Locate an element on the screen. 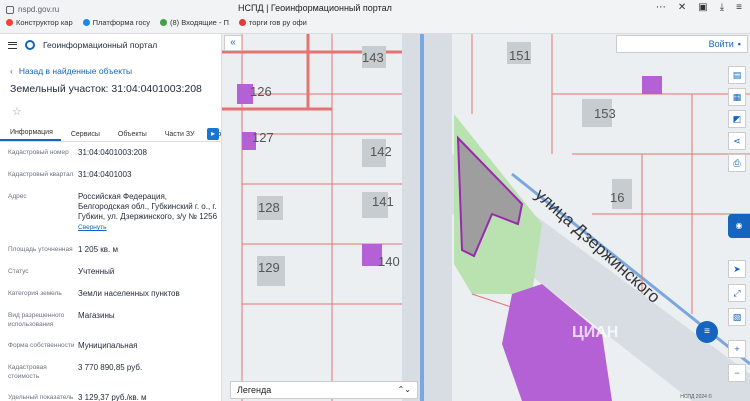 Image resolution: width=750 pixels, height=401 pixels. chevron-left-icon: ‹ is located at coordinates (11, 71).